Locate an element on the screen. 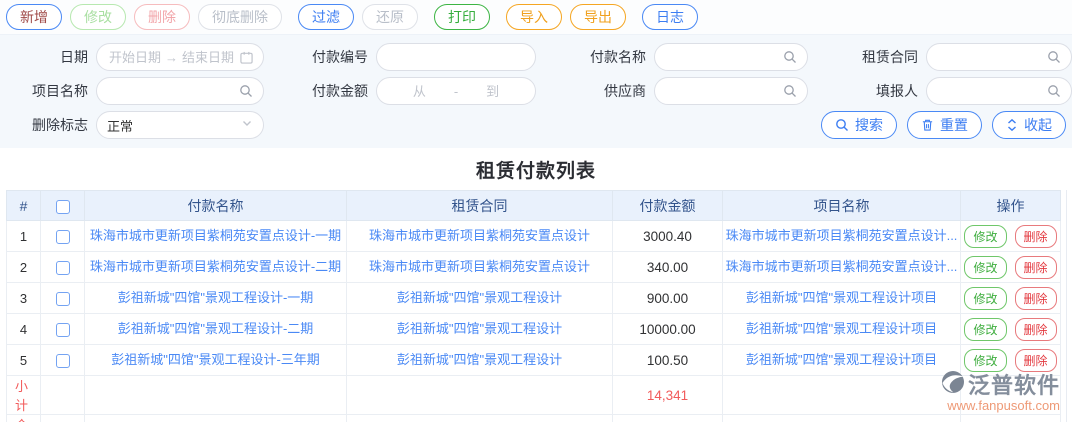  log-button: 日志 is located at coordinates (670, 17).